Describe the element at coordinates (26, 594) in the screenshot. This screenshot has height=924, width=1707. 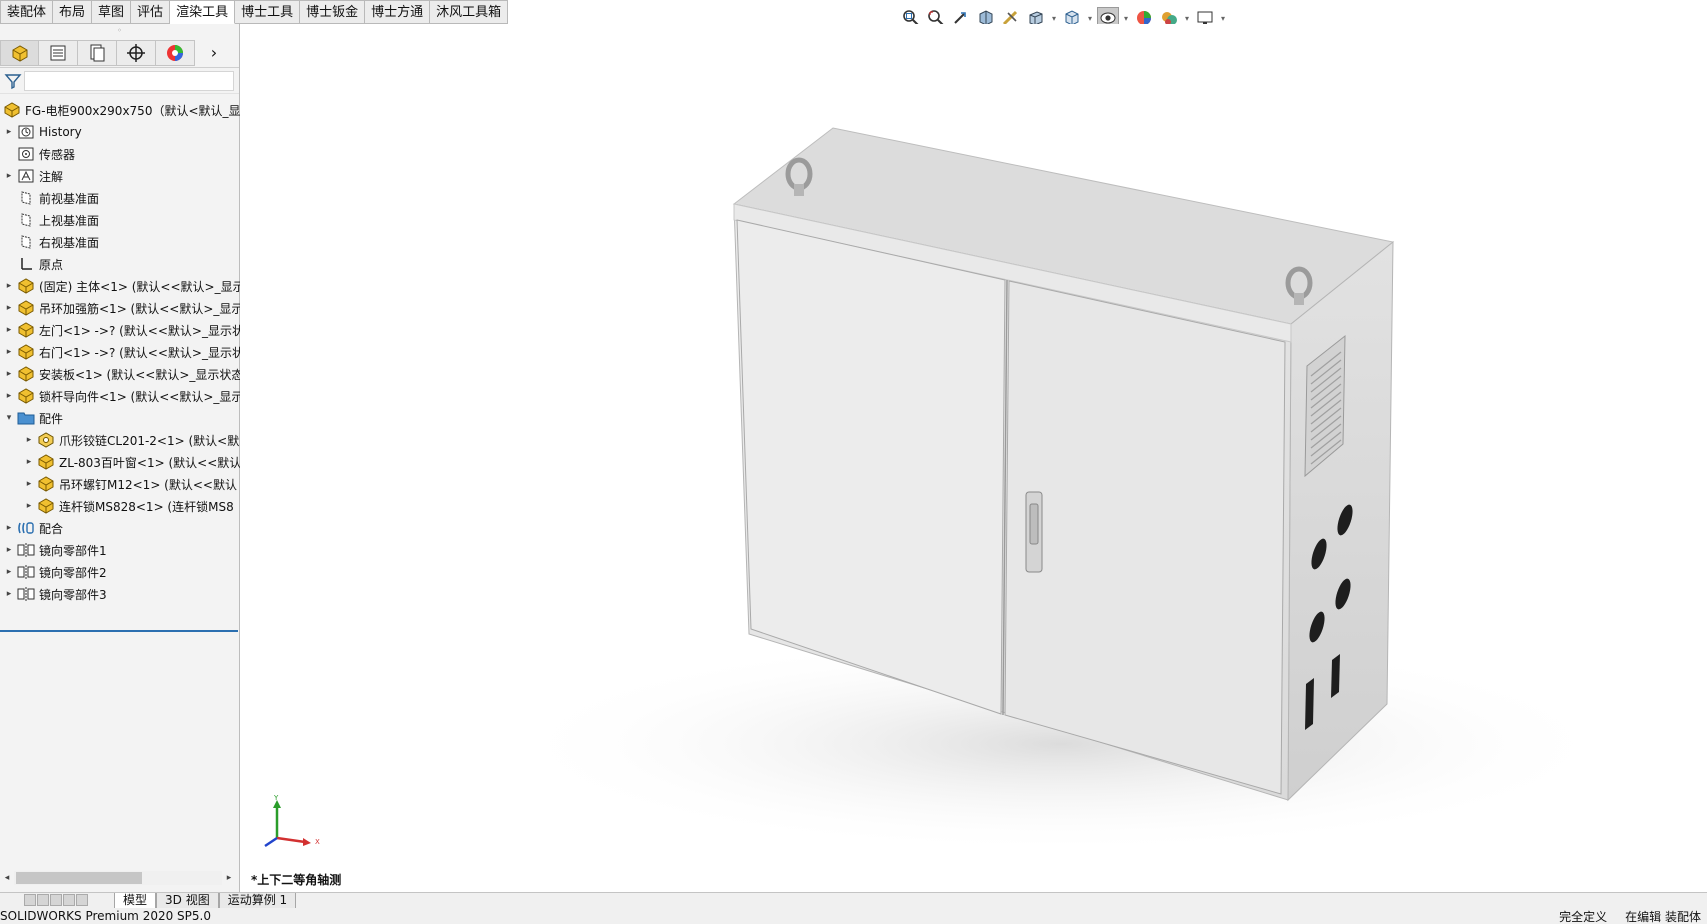
I see `mirror-component-icon` at that location.